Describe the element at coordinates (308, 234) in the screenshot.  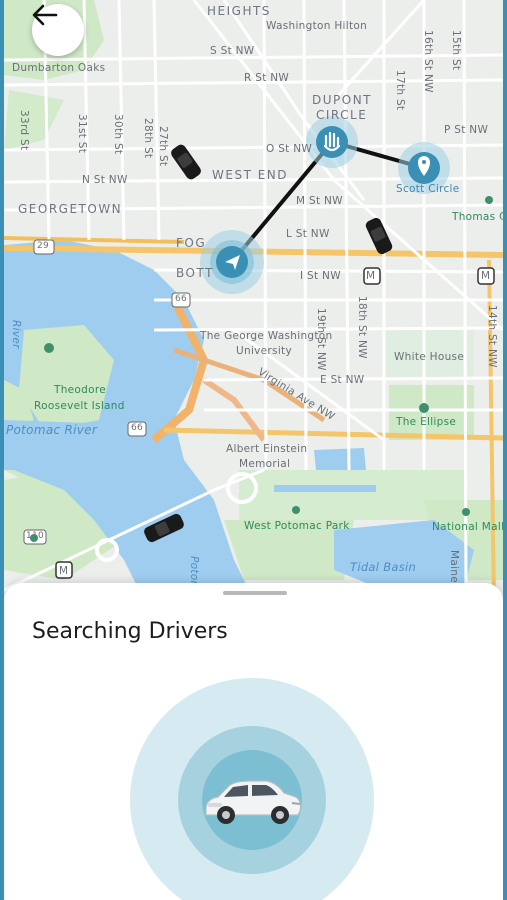
I see `map-label-l-st: L St NW` at that location.